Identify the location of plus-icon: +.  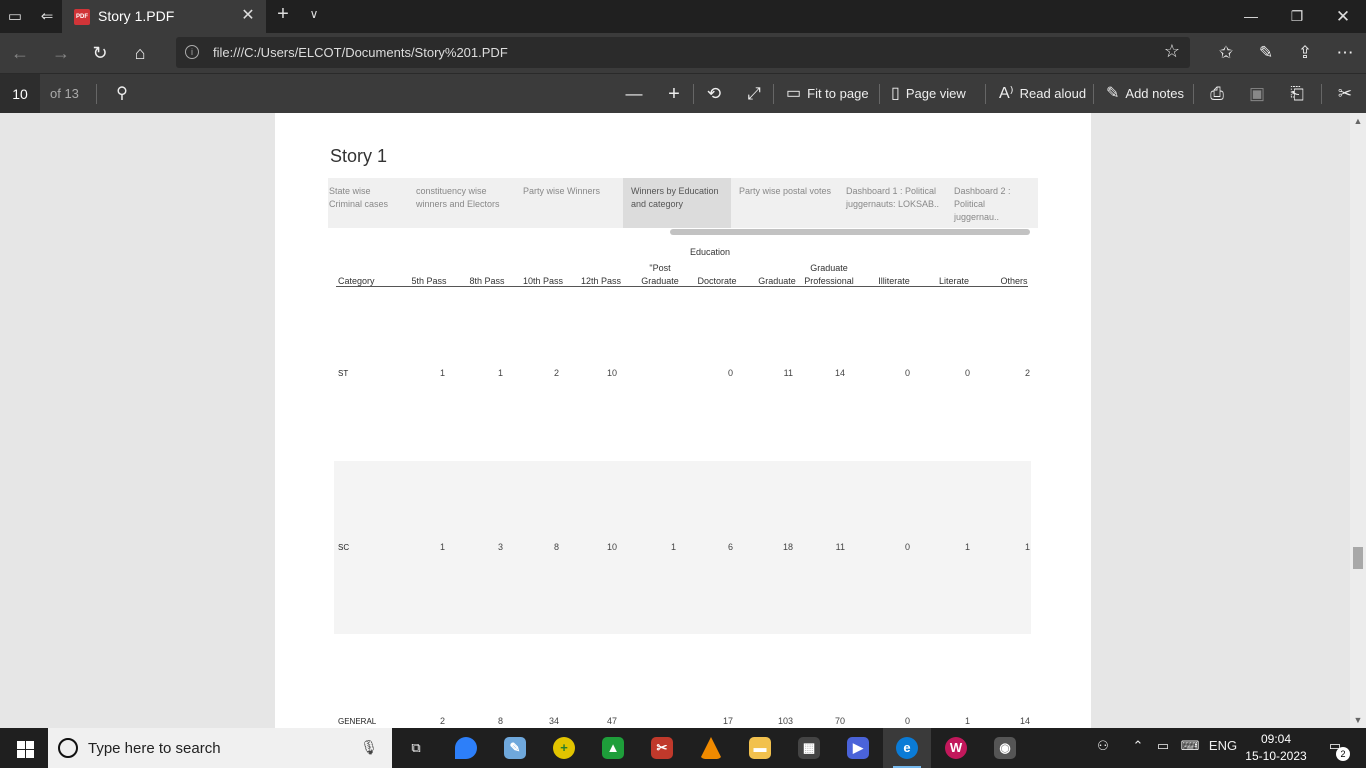
(564, 748).